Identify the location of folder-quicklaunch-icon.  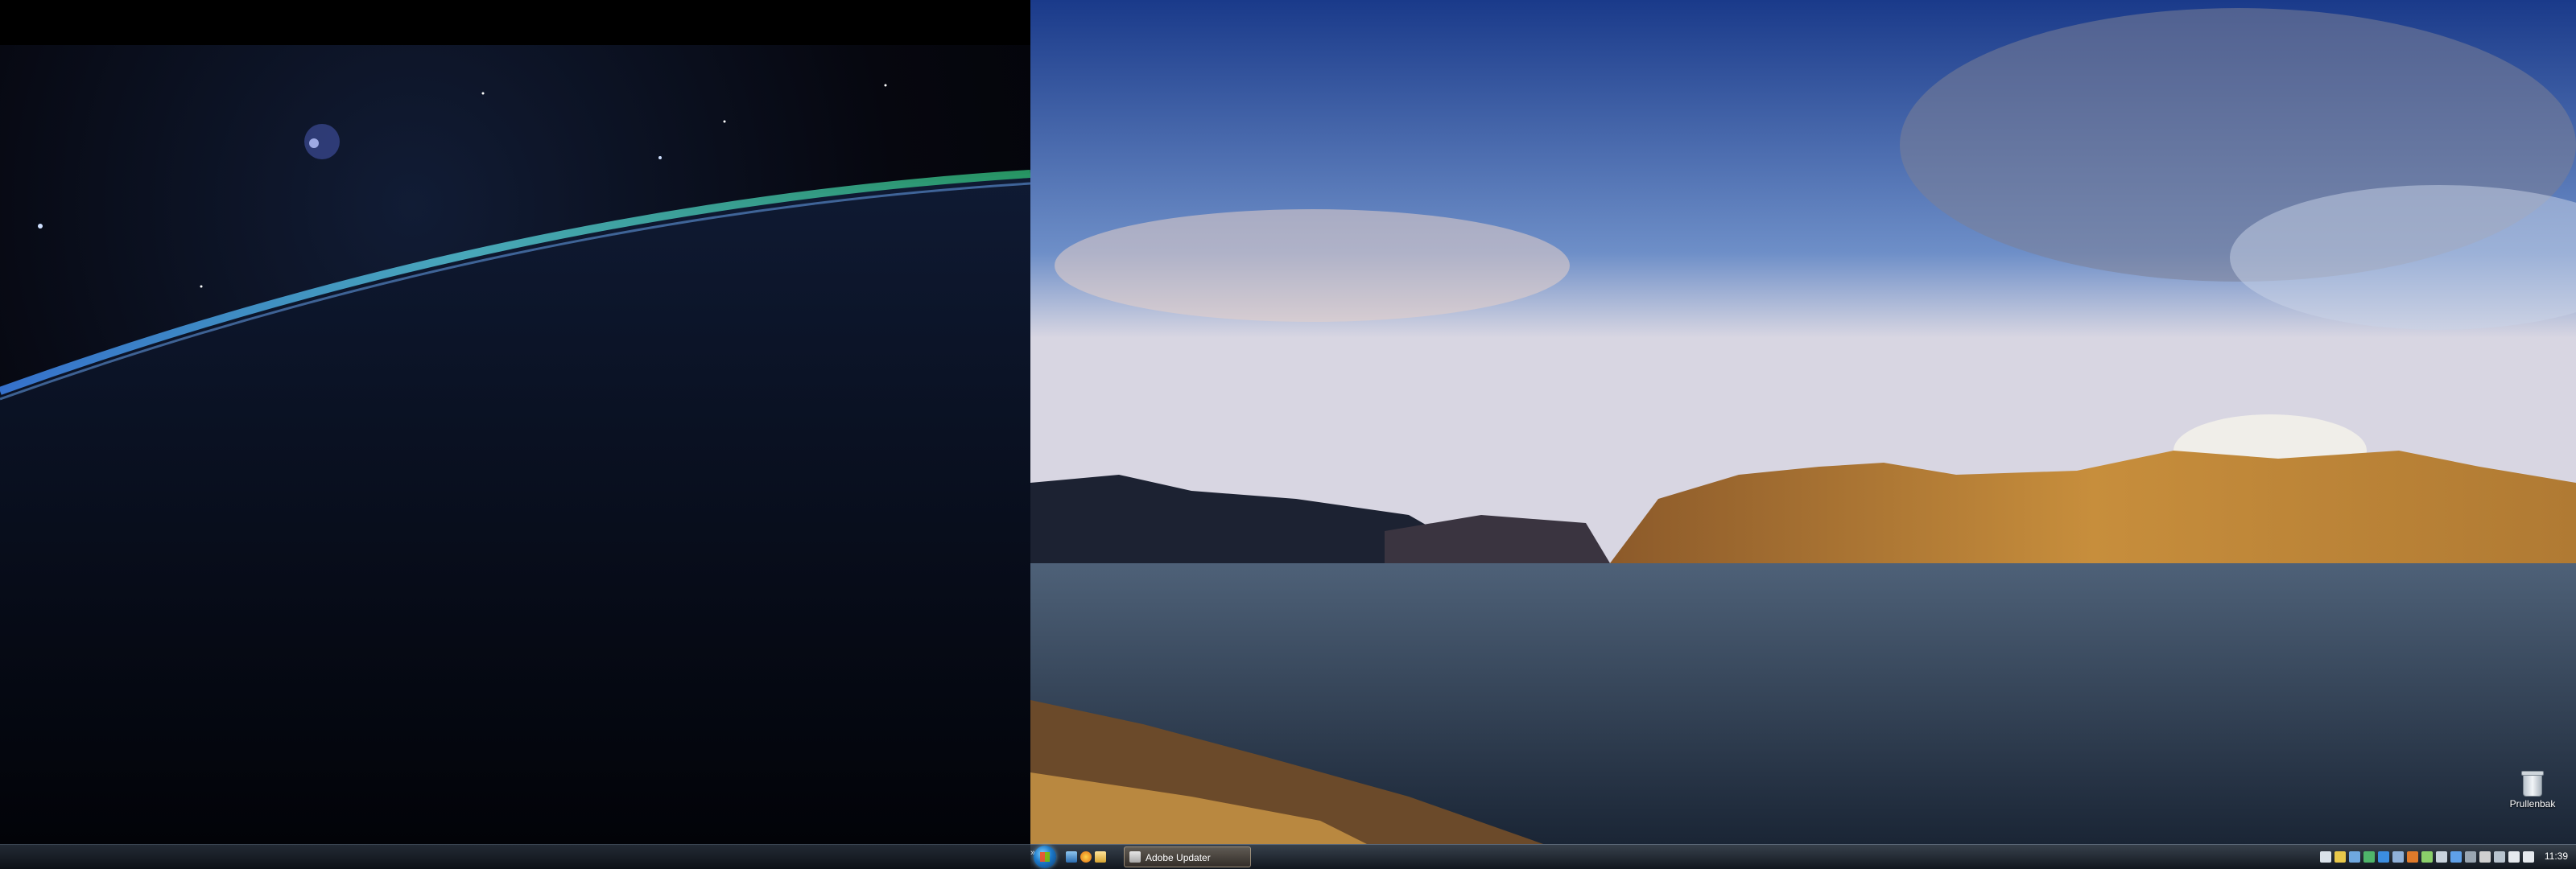
(1100, 857).